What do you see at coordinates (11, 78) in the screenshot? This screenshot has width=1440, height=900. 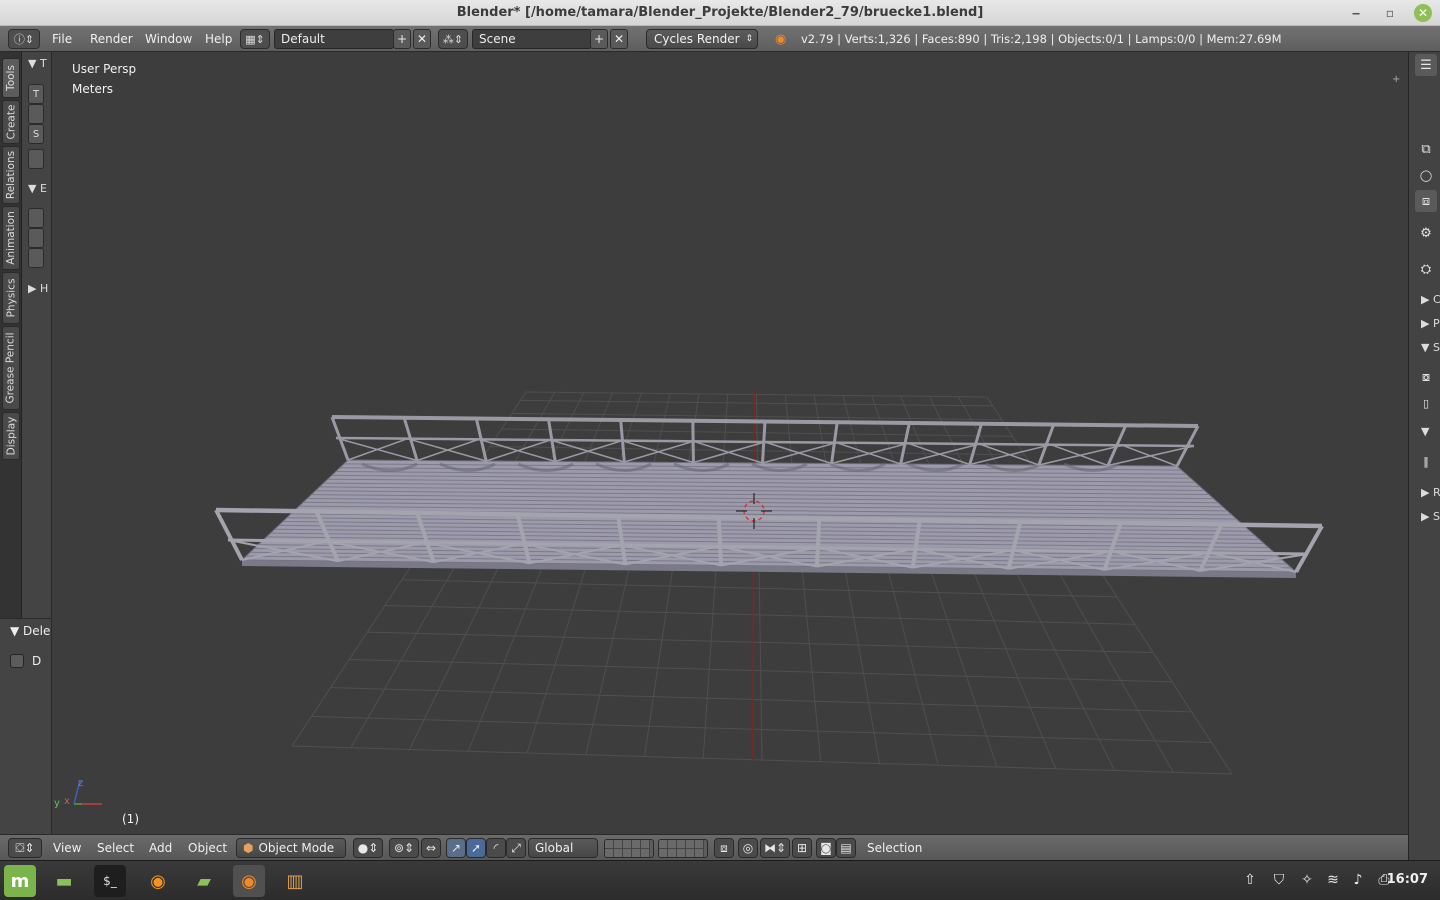 I see `tab-tools: Tools` at bounding box center [11, 78].